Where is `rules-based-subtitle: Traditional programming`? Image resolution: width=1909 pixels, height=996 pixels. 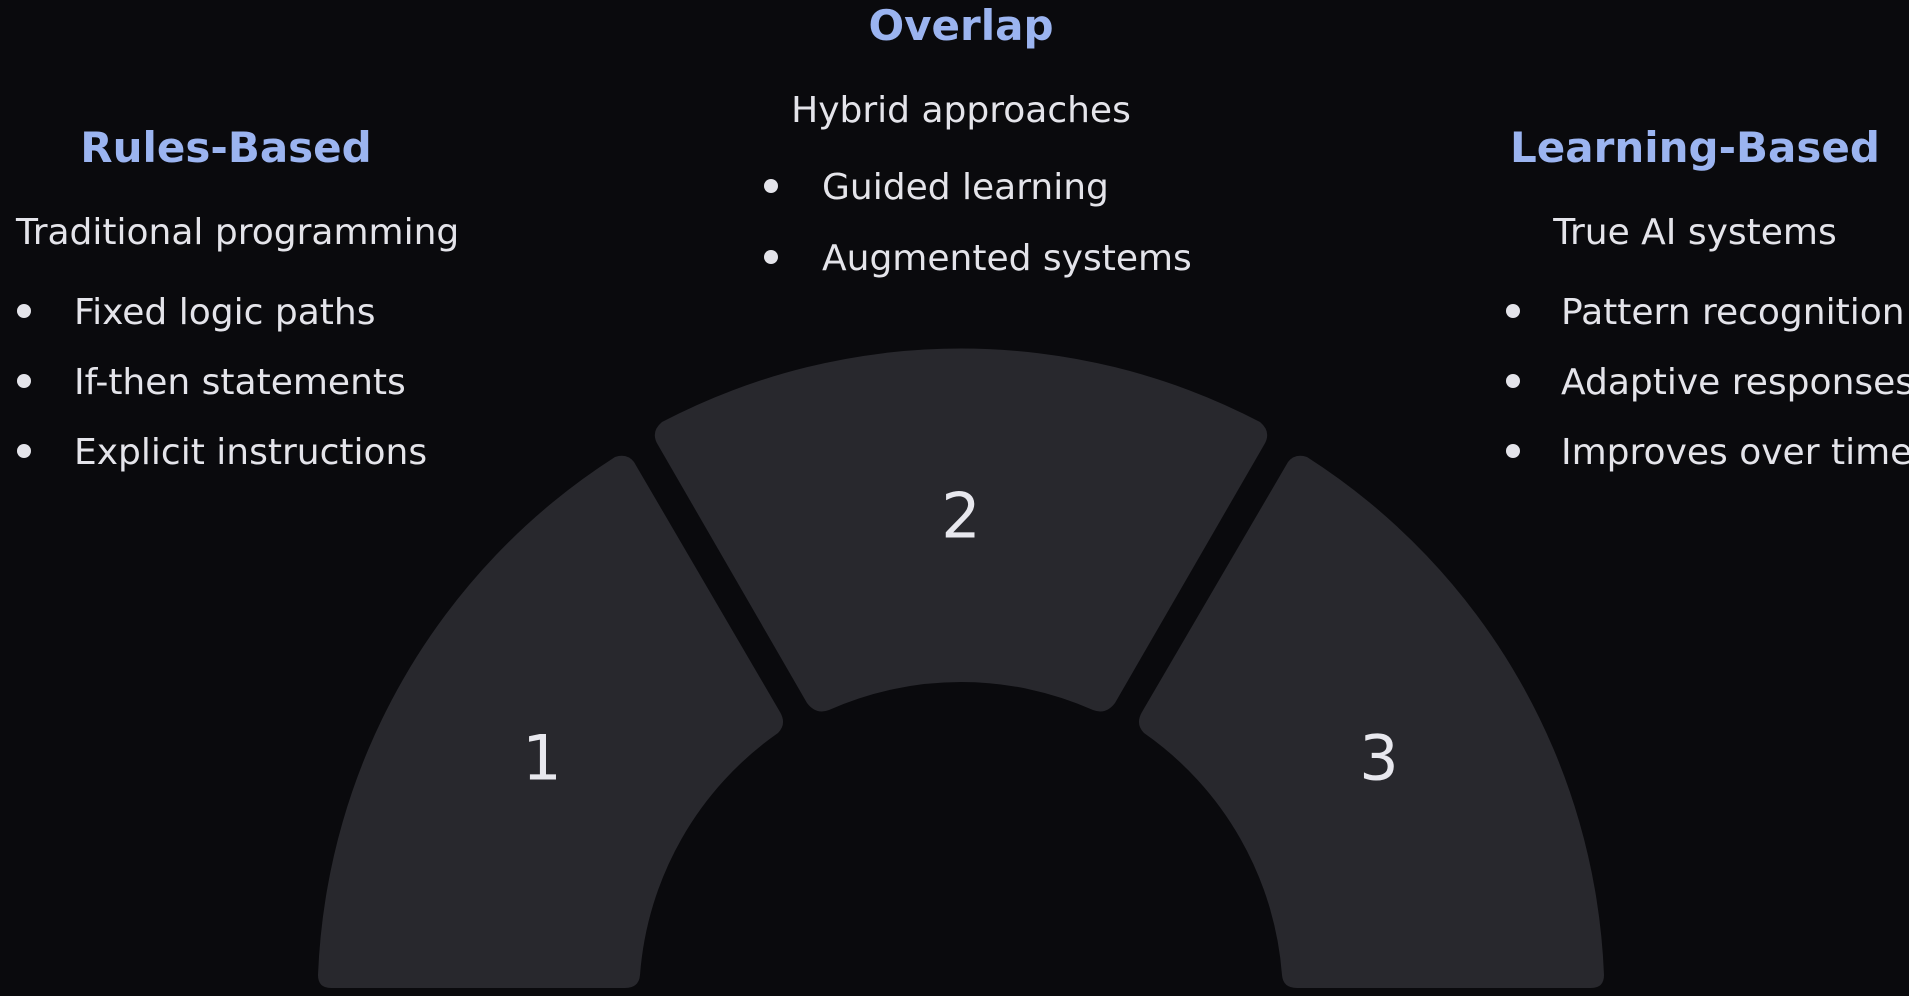
rules-based-subtitle: Traditional programming is located at coordinates (237, 232).